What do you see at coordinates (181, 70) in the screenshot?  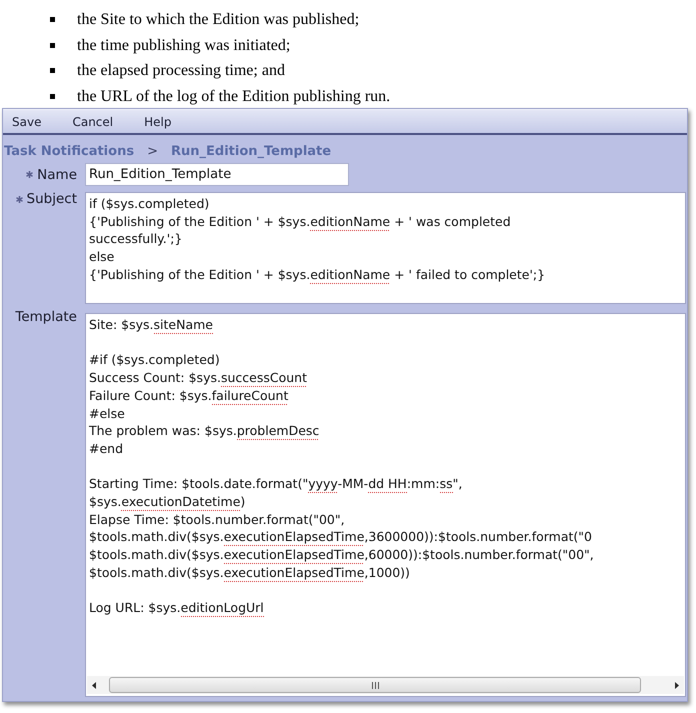 I see `bullet-text: the elapsed processing time; and` at bounding box center [181, 70].